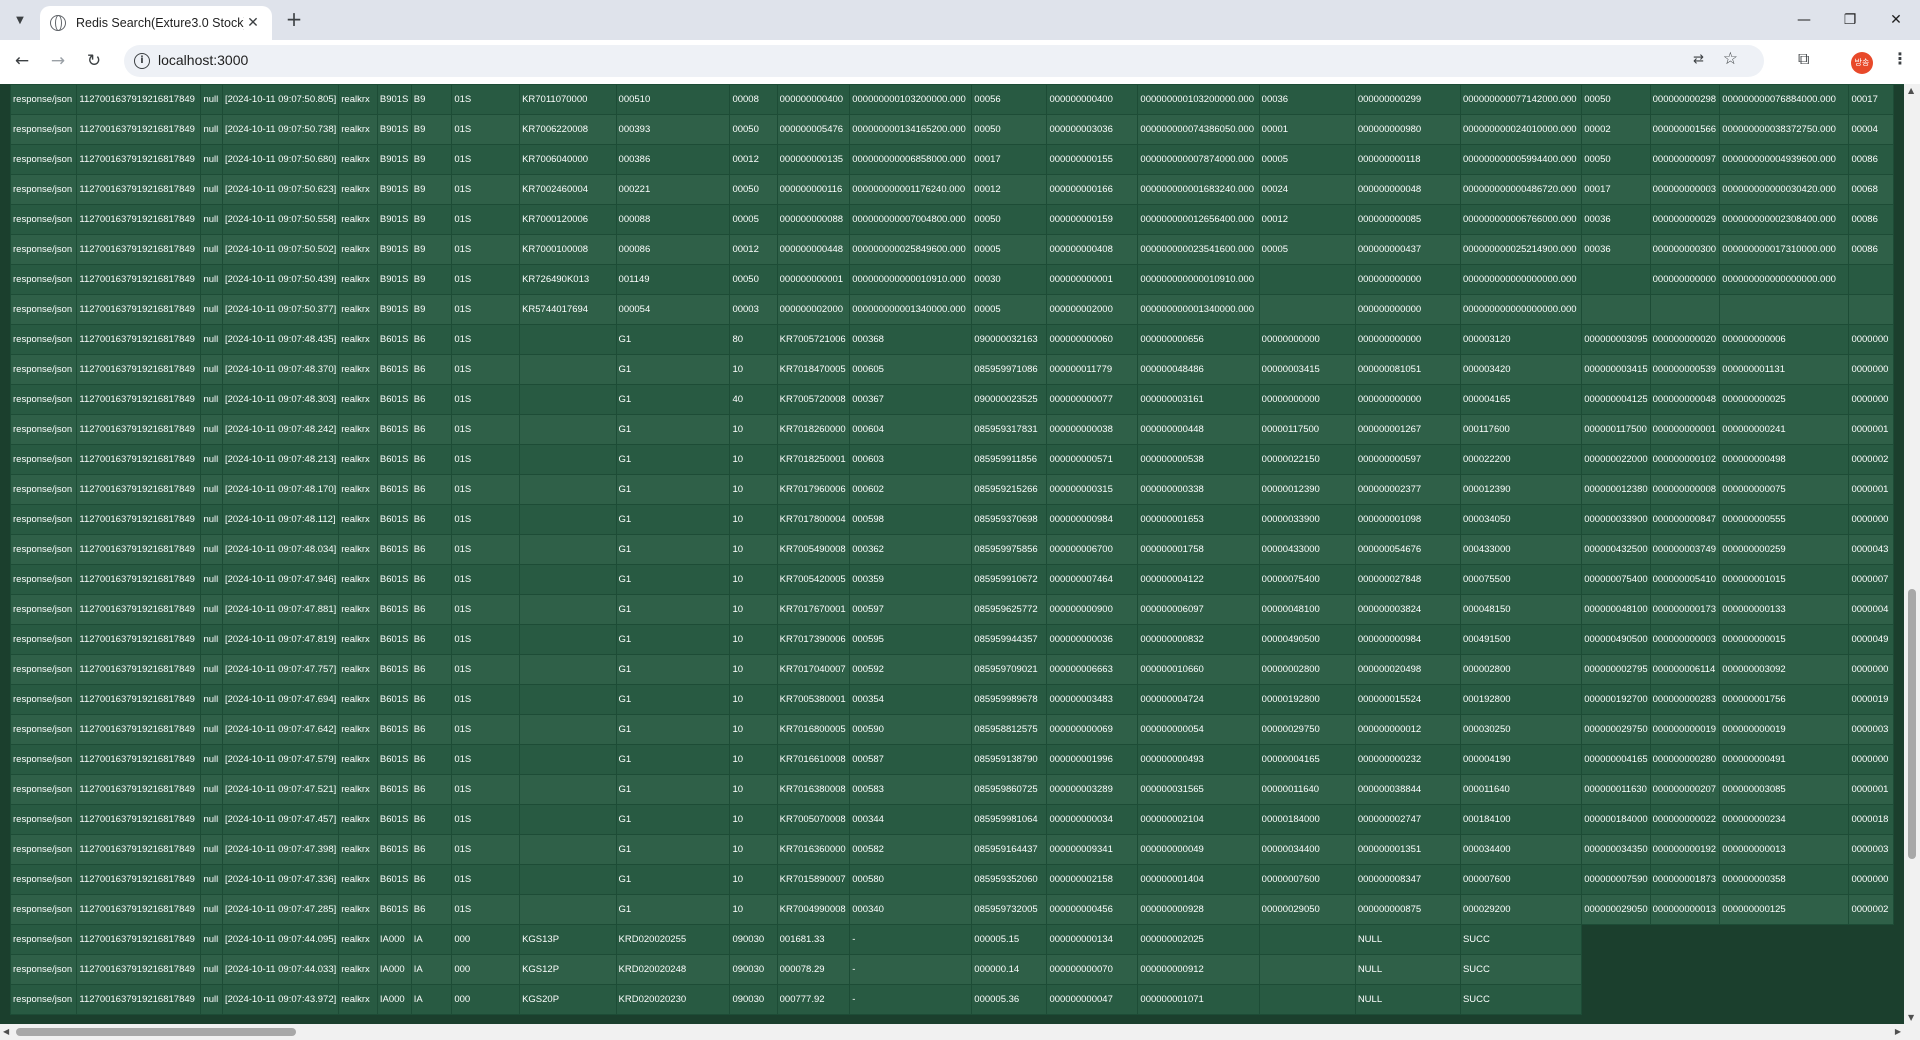  What do you see at coordinates (1730, 59) in the screenshot?
I see `bookmark-star-icon: ☆` at bounding box center [1730, 59].